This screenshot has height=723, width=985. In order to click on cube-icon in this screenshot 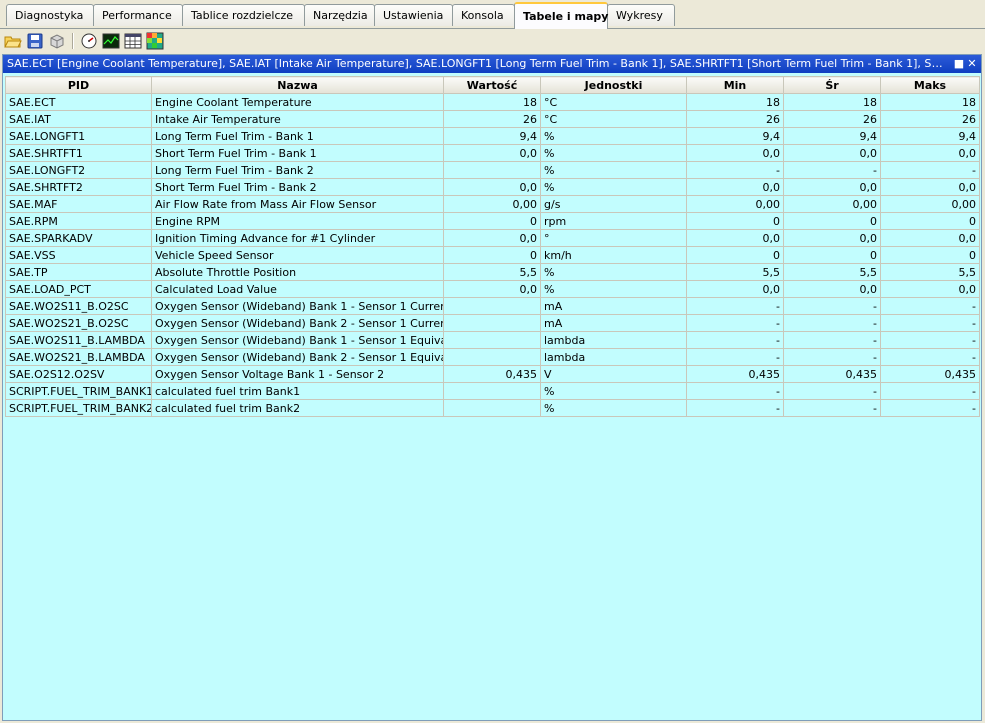, I will do `click(57, 41)`.